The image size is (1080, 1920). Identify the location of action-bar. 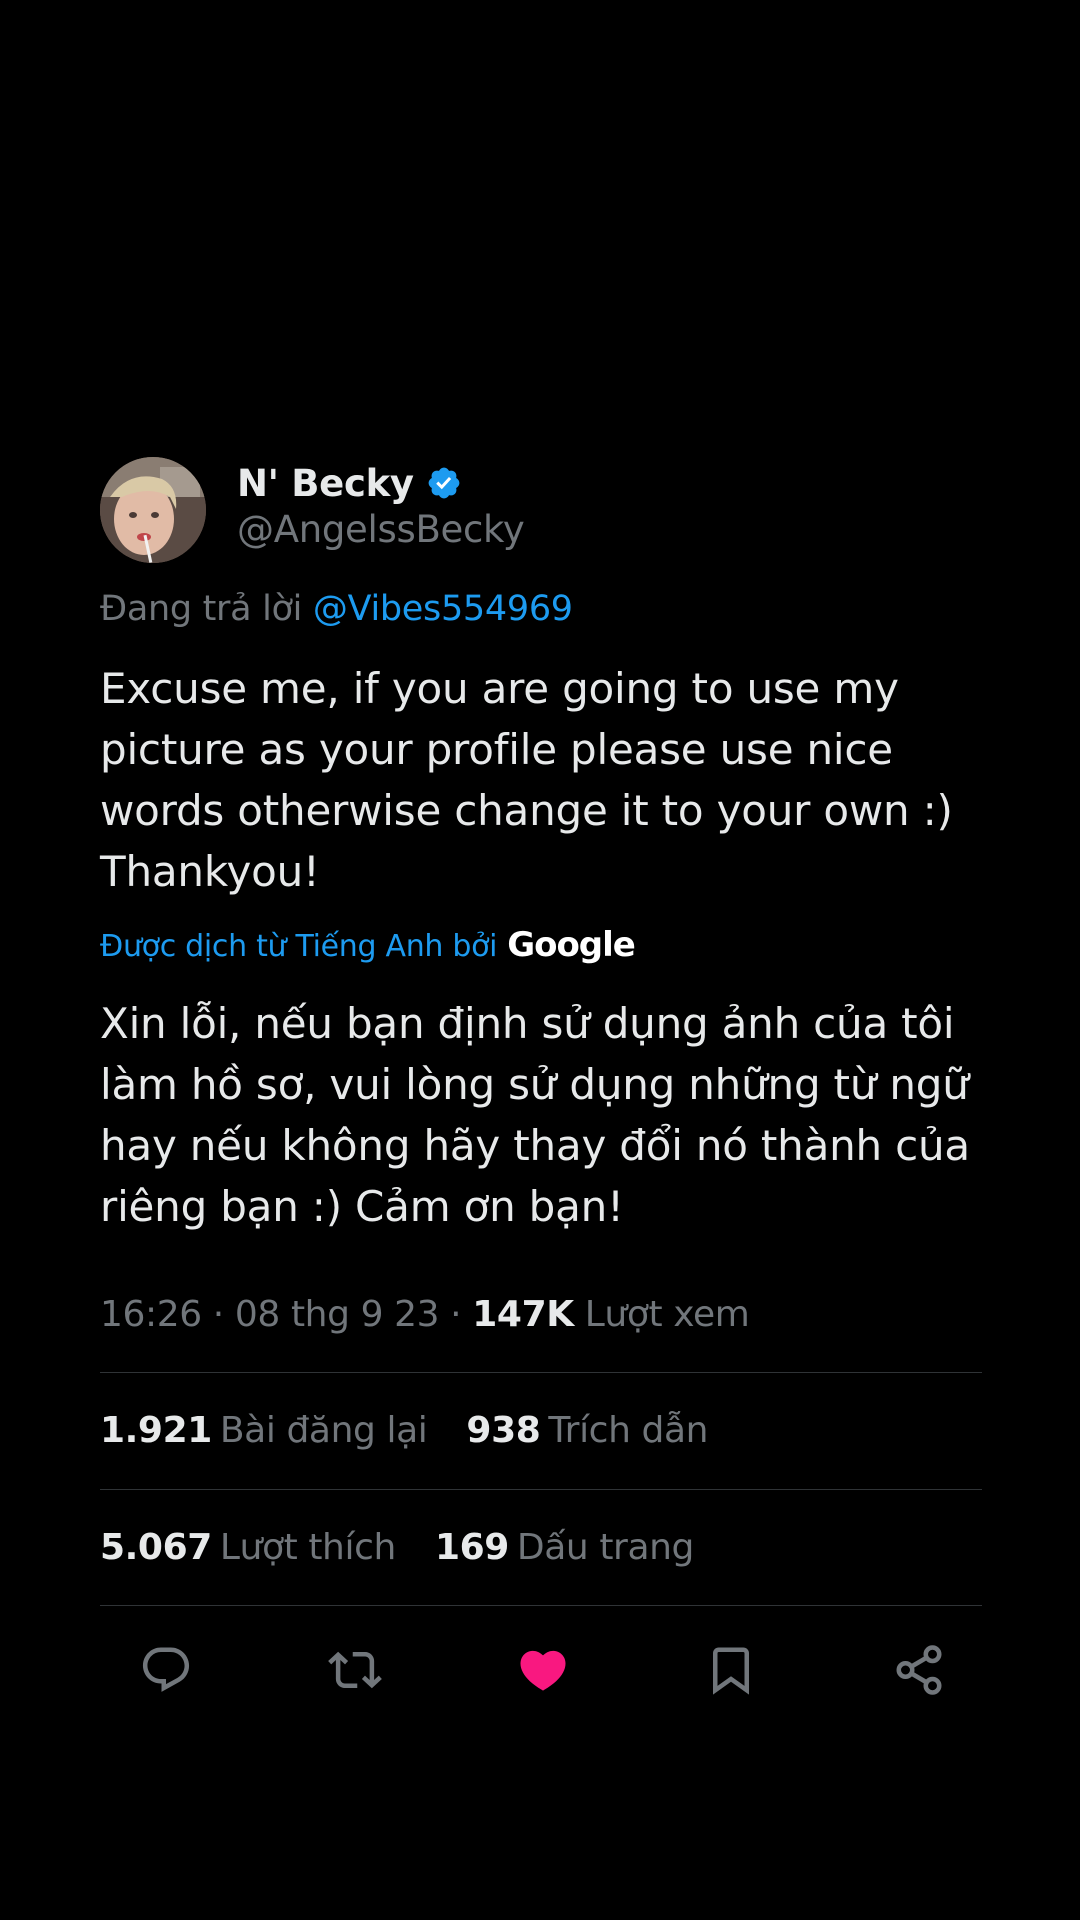
(541, 1670).